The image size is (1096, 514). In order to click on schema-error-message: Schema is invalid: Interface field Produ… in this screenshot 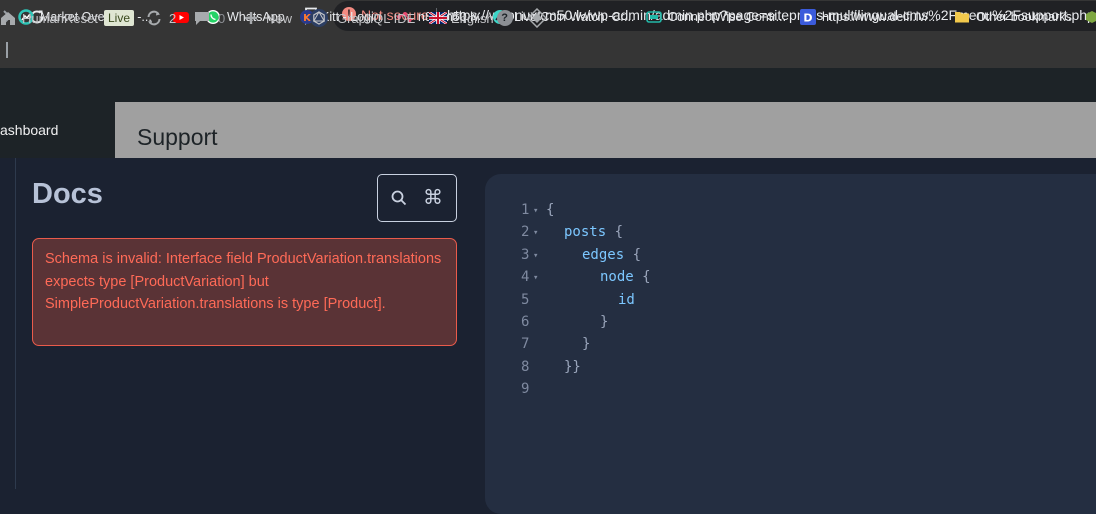, I will do `click(243, 281)`.